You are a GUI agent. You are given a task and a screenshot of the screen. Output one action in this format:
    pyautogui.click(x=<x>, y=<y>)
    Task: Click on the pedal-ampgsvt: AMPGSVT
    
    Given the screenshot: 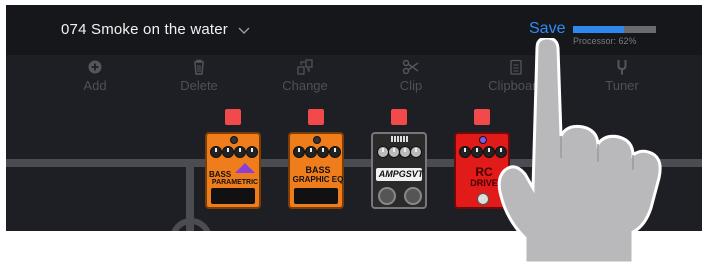 What is the action you would take?
    pyautogui.click(x=399, y=170)
    